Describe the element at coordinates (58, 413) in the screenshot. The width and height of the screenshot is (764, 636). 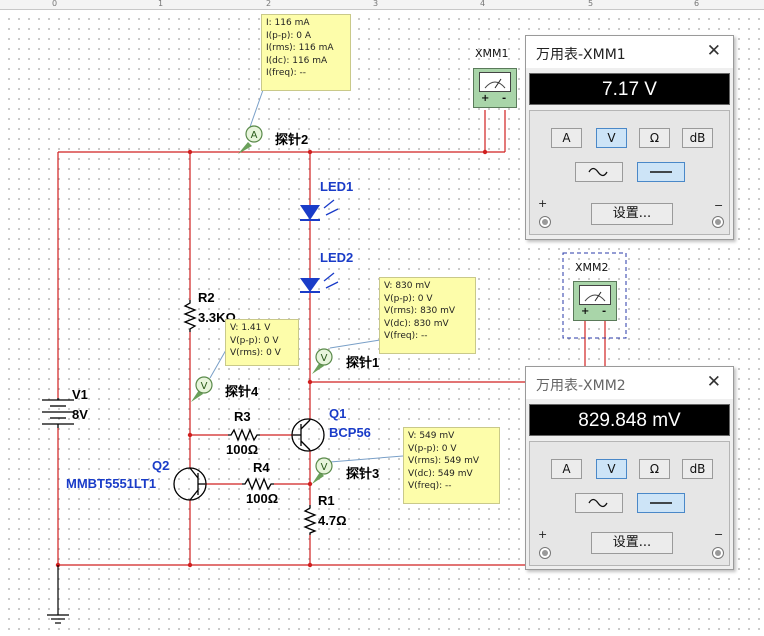
I see `battery-v1` at that location.